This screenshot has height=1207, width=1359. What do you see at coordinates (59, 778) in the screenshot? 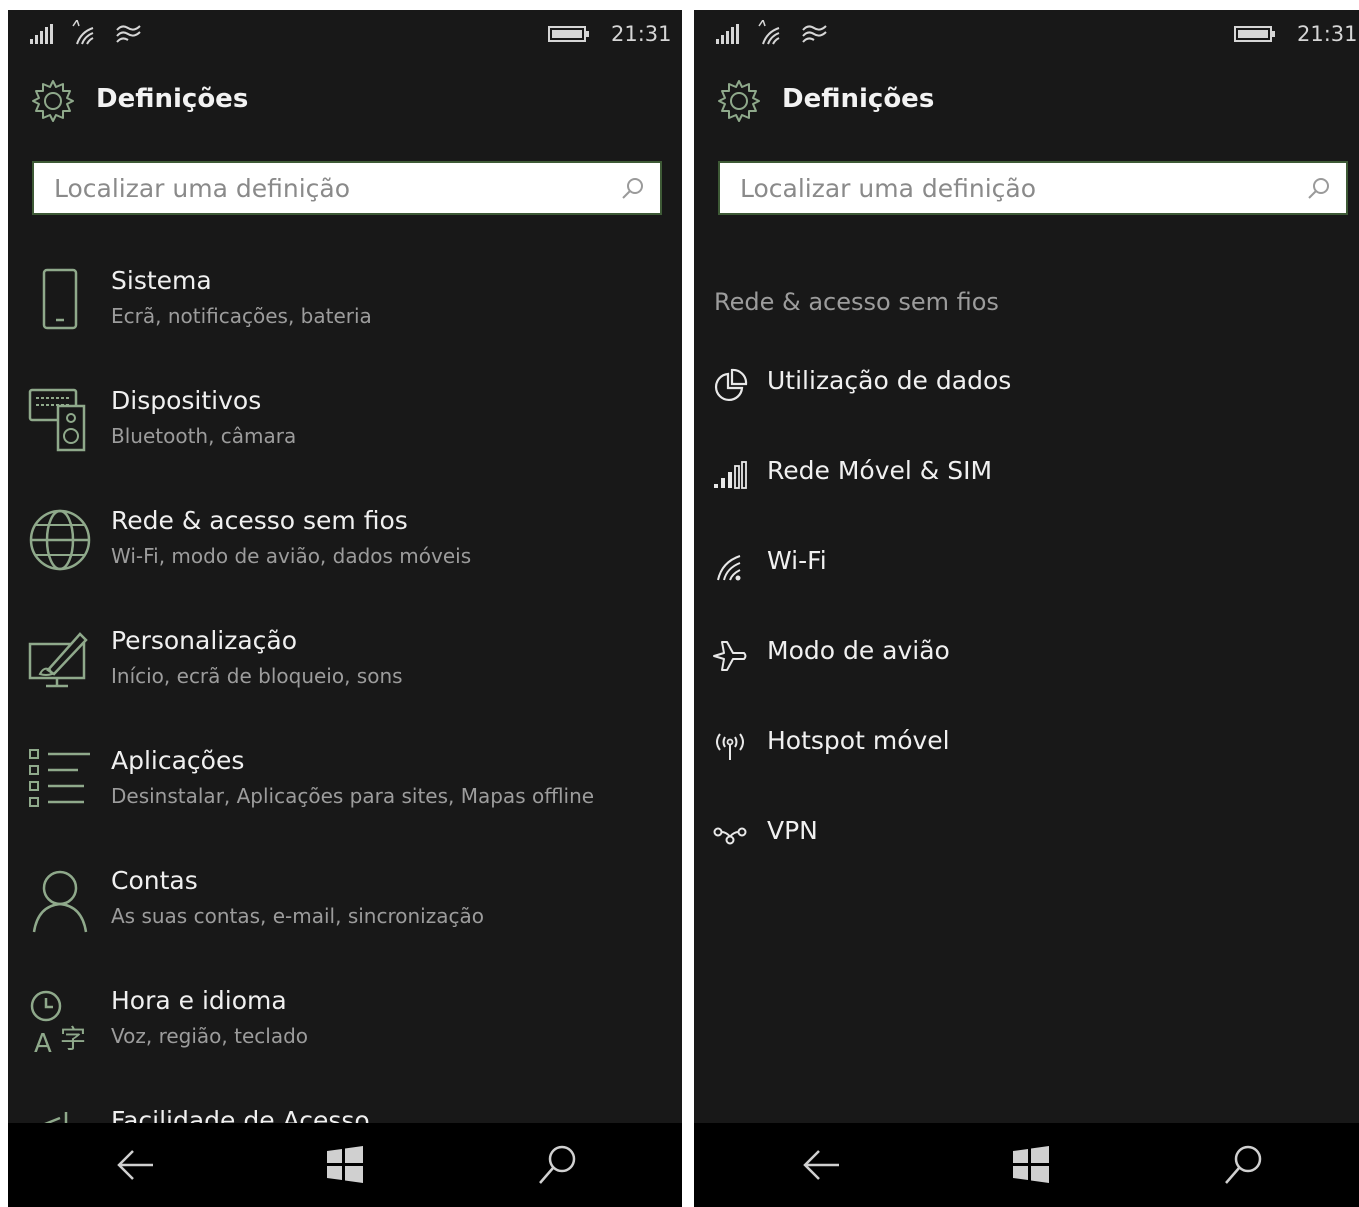
I see `apps-list-icon` at bounding box center [59, 778].